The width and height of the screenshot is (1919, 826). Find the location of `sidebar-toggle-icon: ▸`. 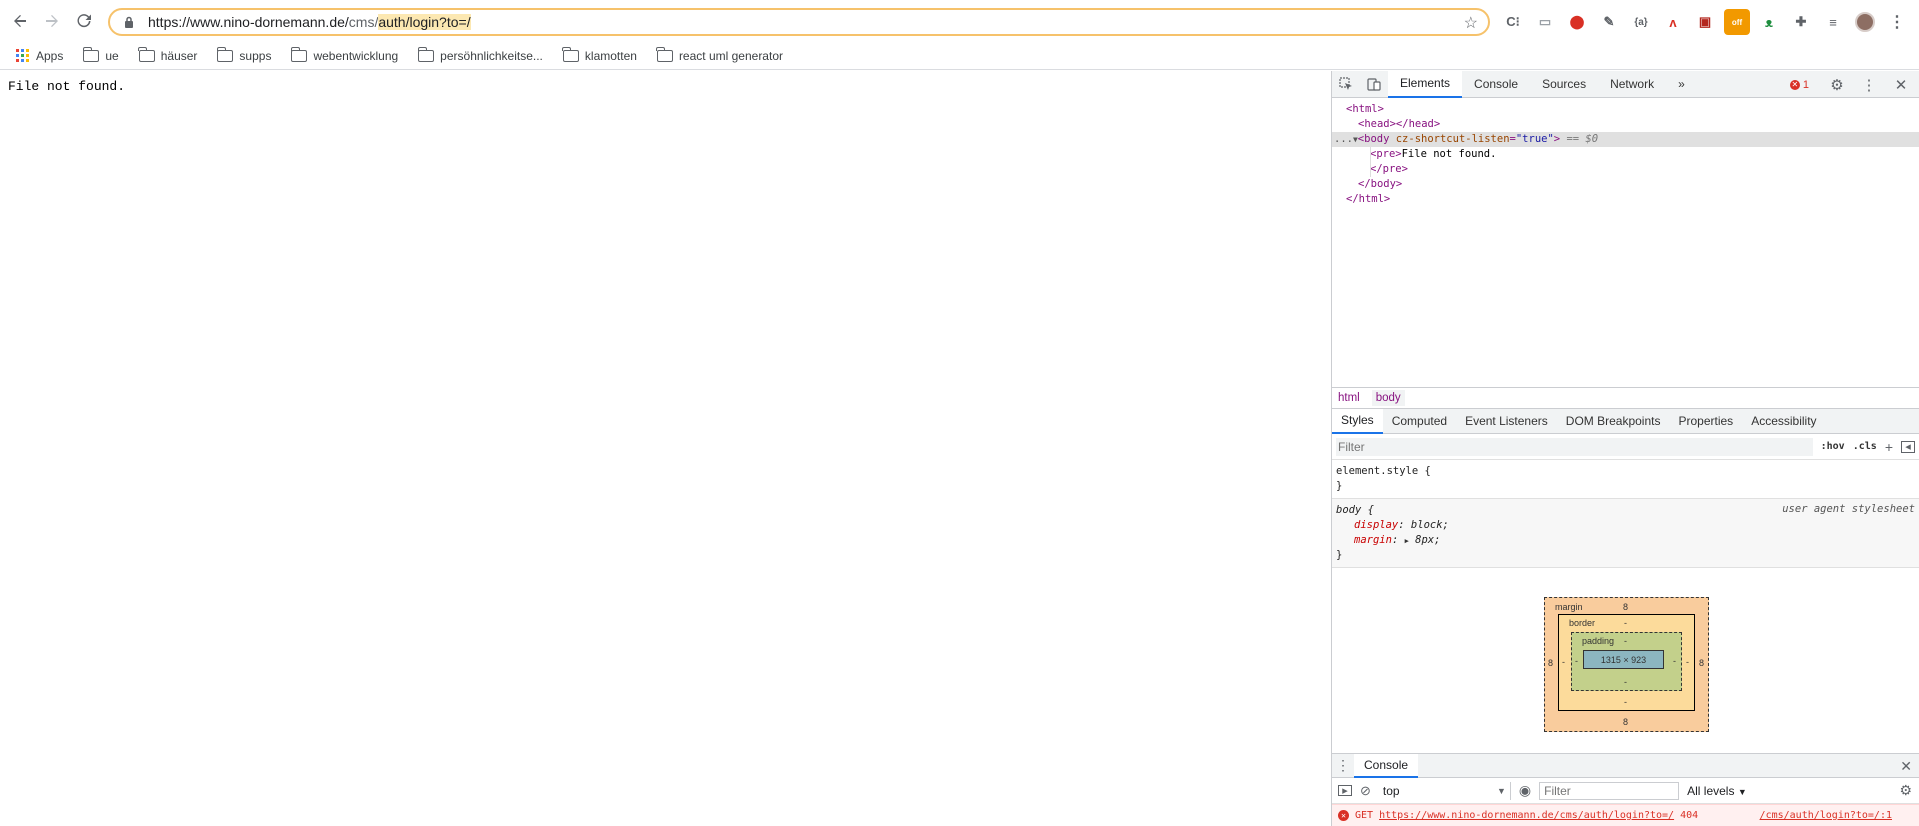

sidebar-toggle-icon: ▸ is located at coordinates (1345, 791).